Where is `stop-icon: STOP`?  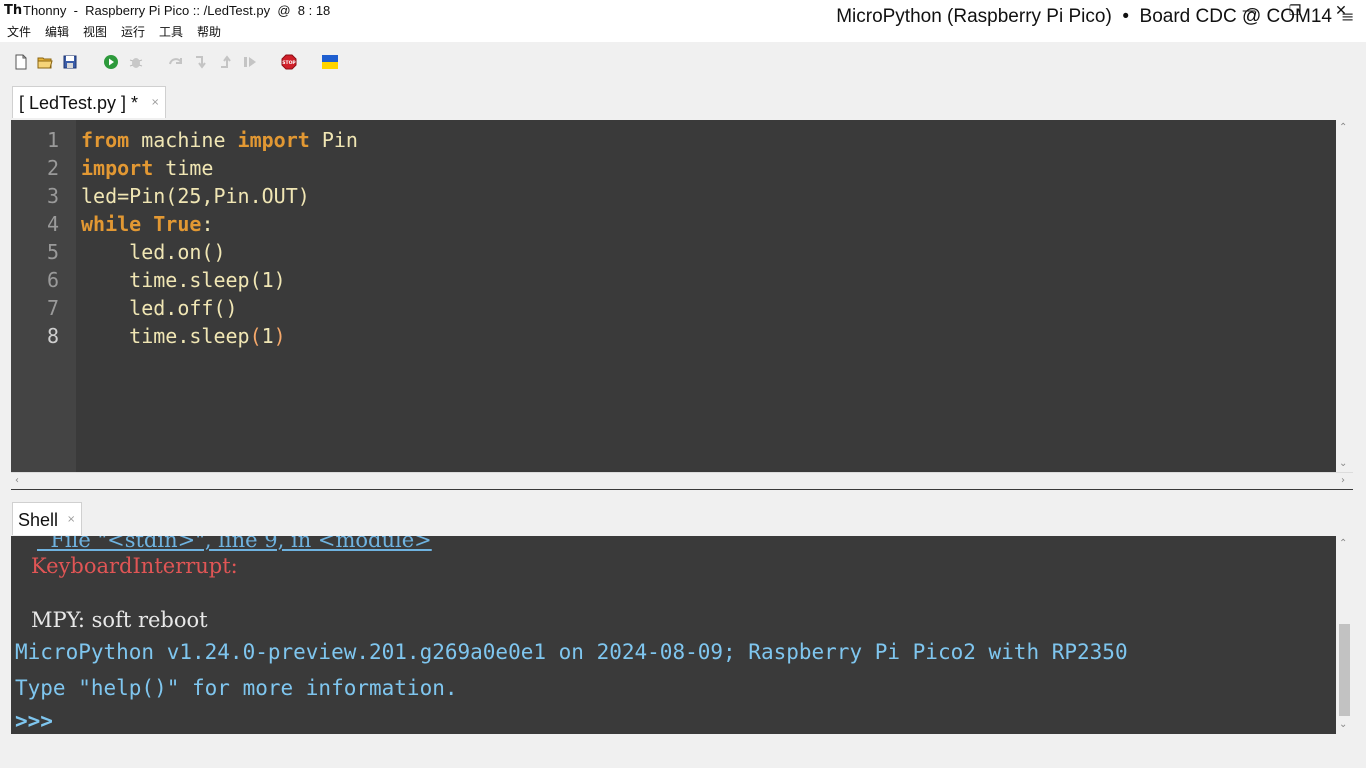 stop-icon: STOP is located at coordinates (289, 62).